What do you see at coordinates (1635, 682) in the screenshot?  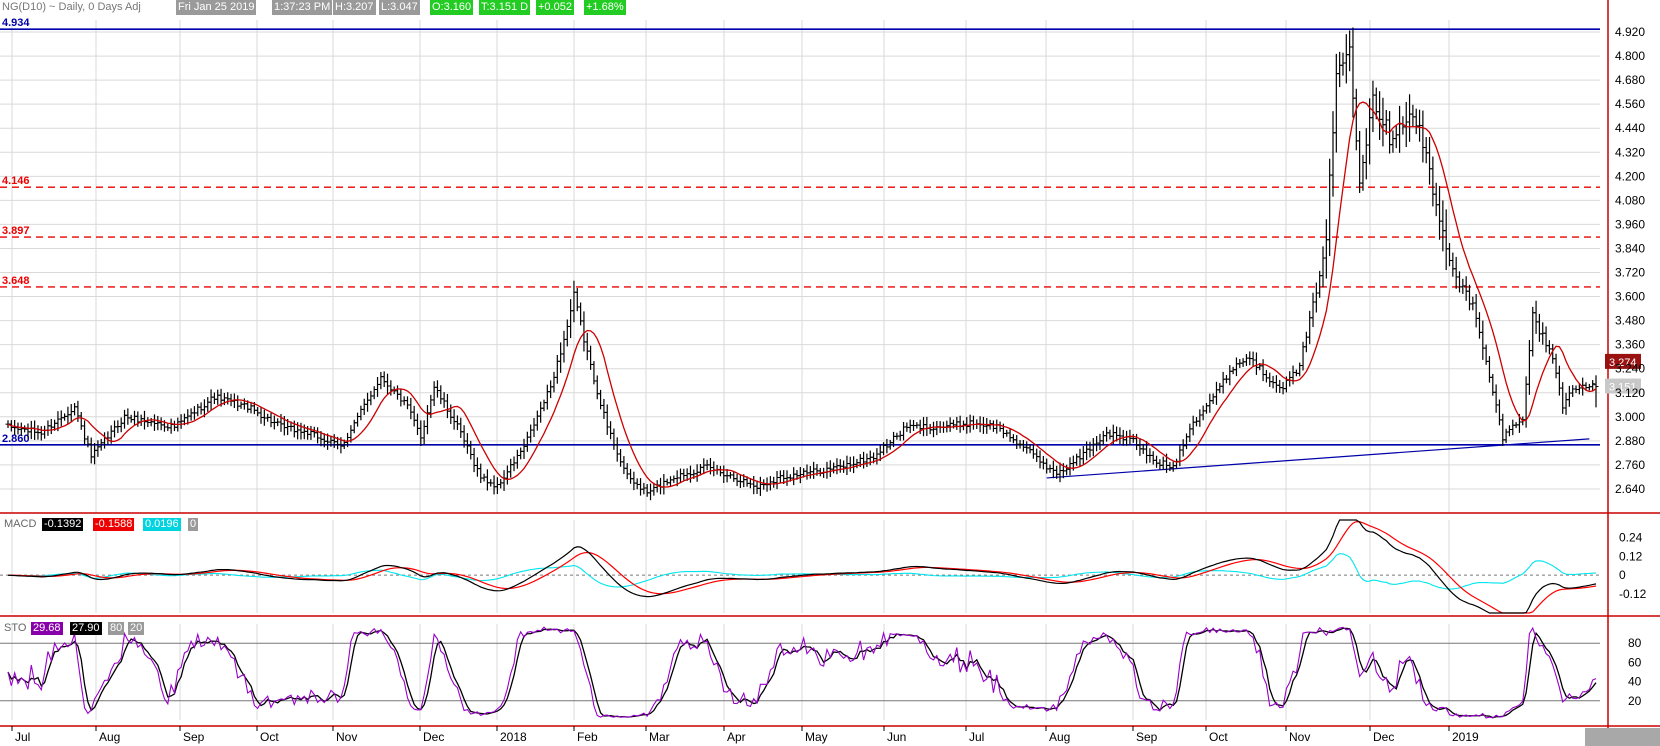 I see `sto-tick-label: 40` at bounding box center [1635, 682].